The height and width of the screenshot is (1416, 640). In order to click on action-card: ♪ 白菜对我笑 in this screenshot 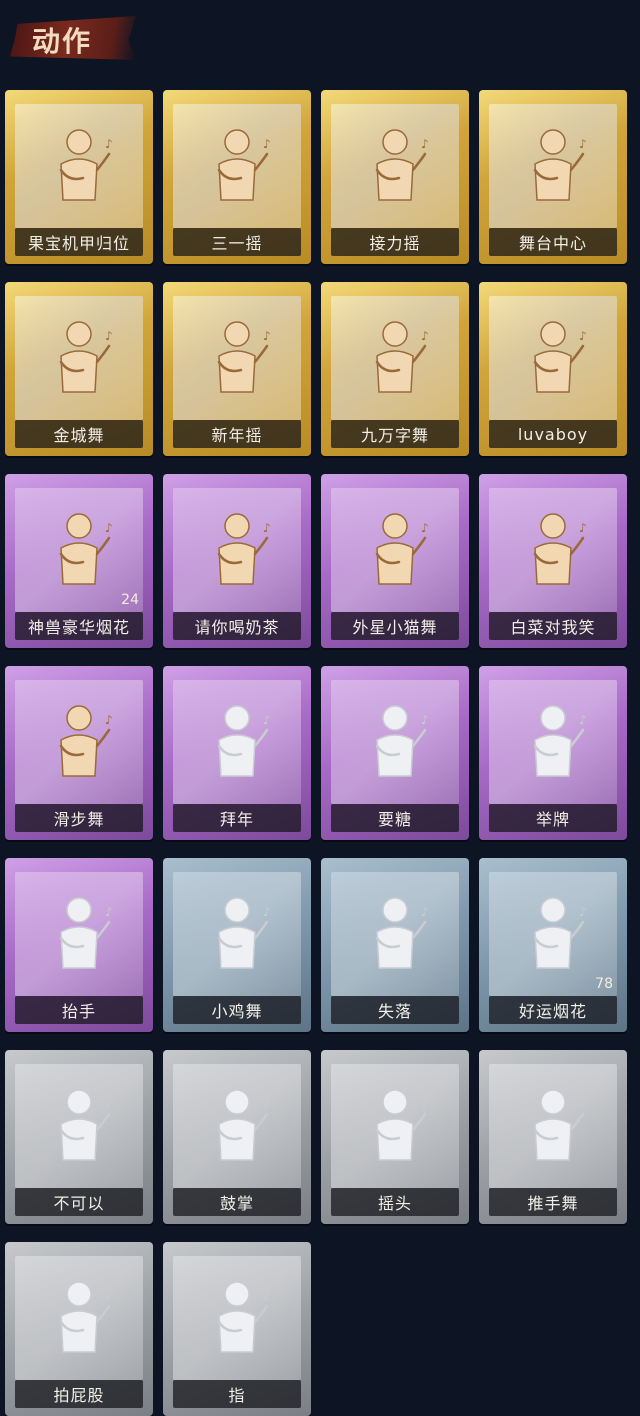, I will do `click(553, 561)`.